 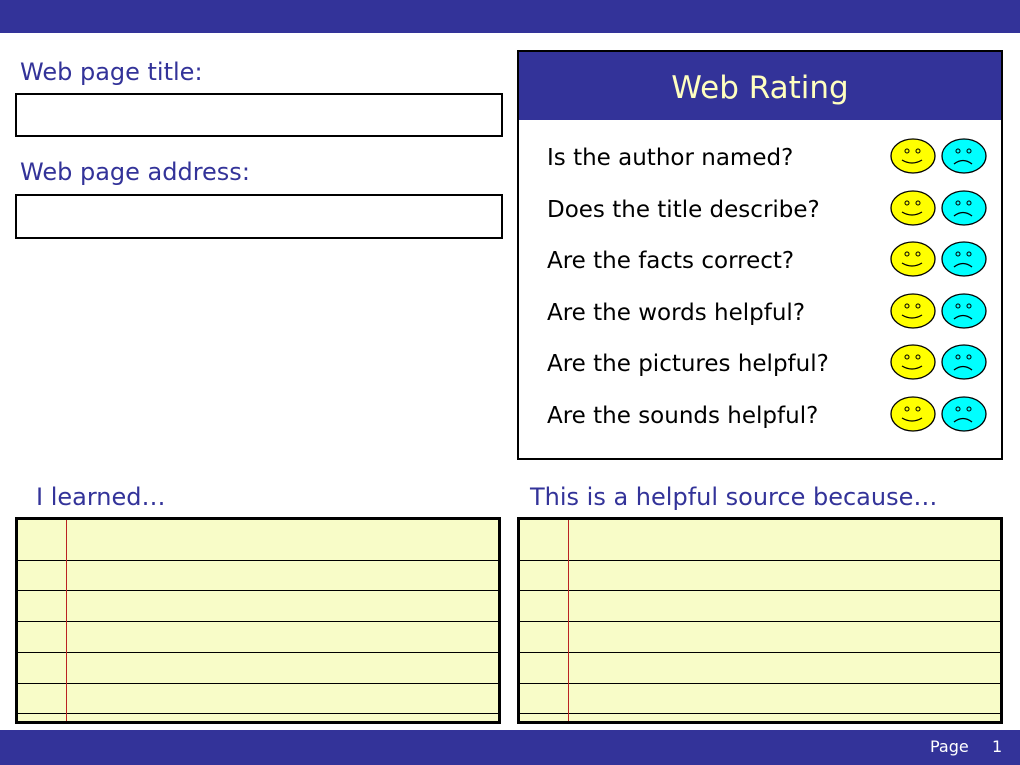 I want to click on bottom-bar, so click(x=510, y=747).